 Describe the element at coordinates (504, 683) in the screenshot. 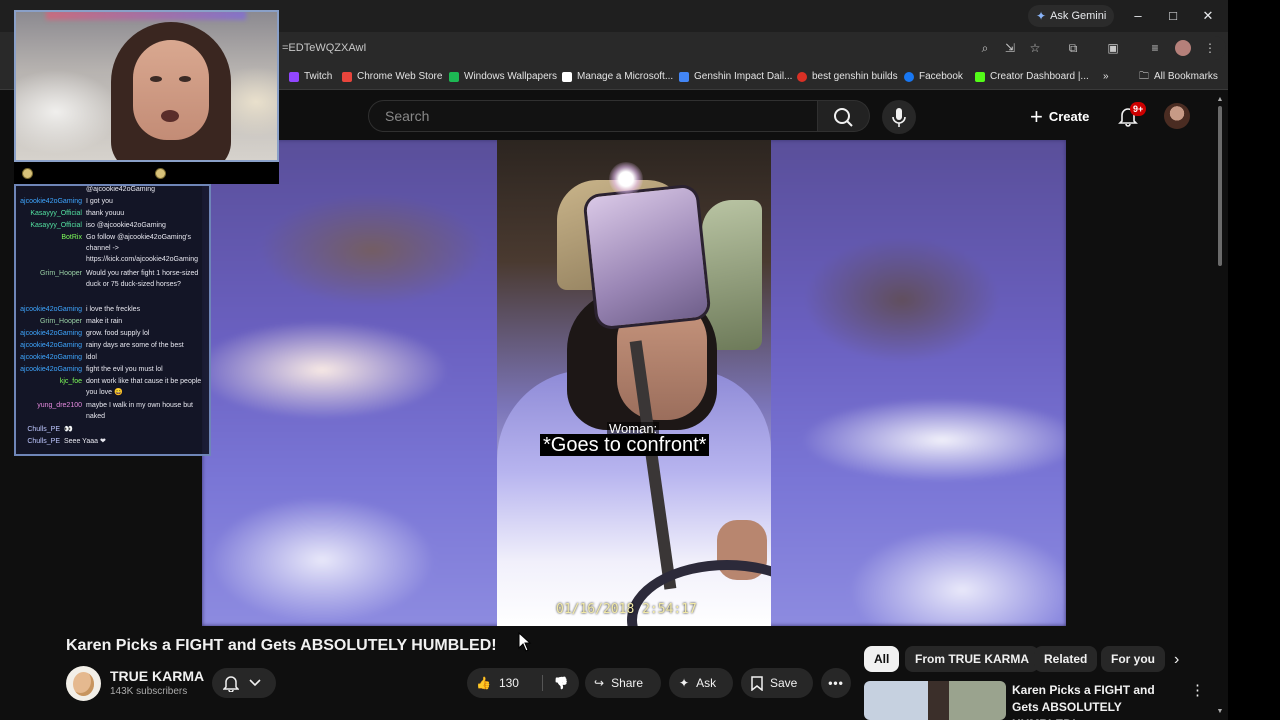

I see `like-button: 👍 130` at that location.